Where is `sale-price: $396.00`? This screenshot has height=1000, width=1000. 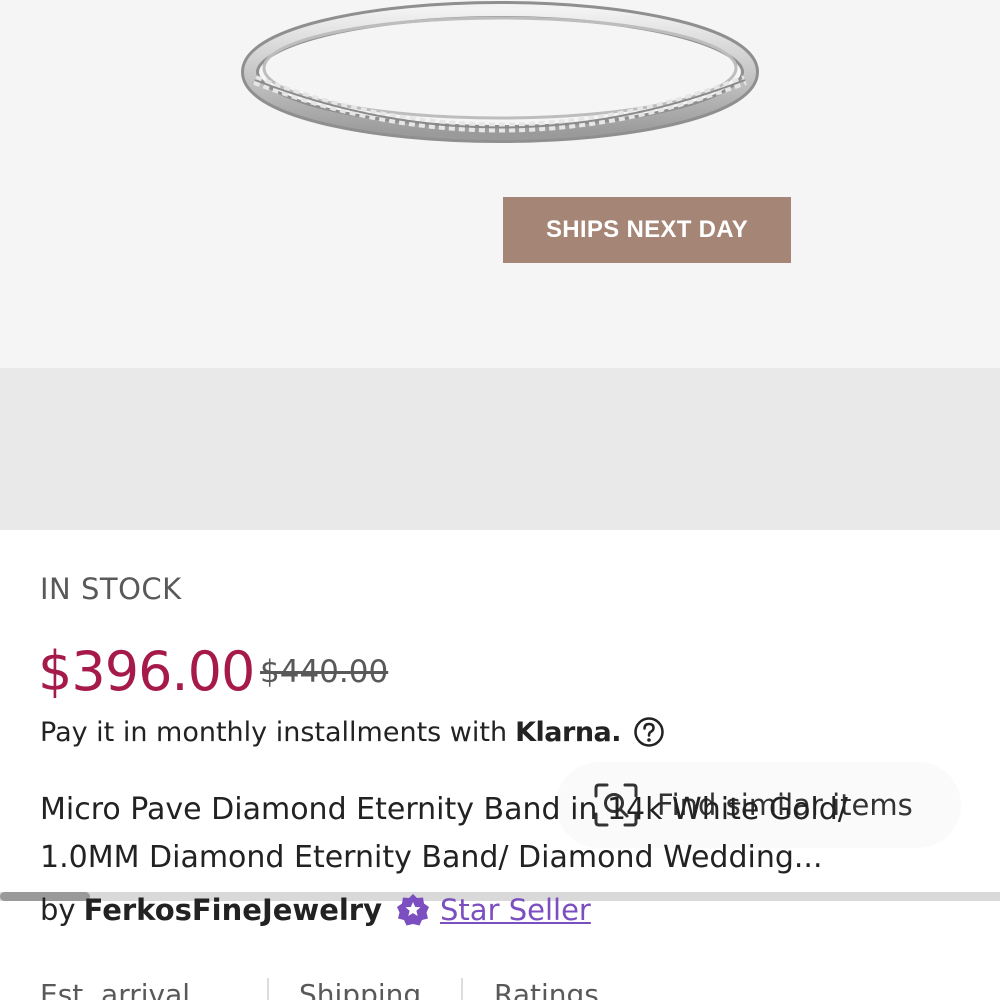 sale-price: $396.00 is located at coordinates (146, 671).